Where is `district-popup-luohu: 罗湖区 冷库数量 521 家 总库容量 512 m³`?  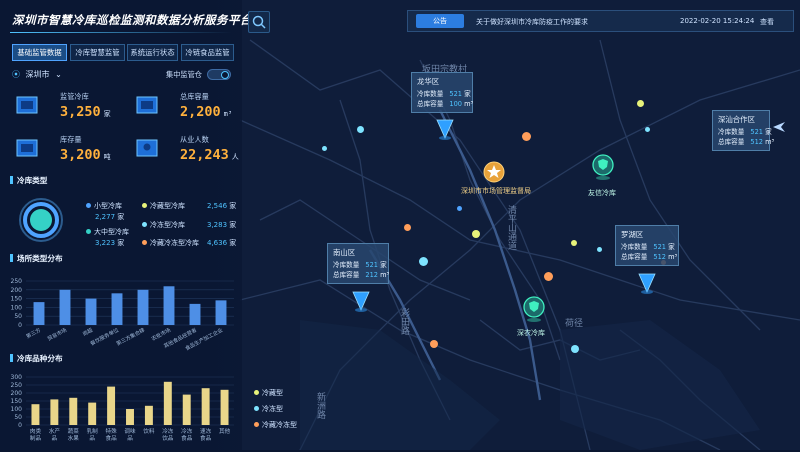
district-popup-luohu: 罗湖区 冷库数量 521 家 总库容量 512 m³ is located at coordinates (647, 245).